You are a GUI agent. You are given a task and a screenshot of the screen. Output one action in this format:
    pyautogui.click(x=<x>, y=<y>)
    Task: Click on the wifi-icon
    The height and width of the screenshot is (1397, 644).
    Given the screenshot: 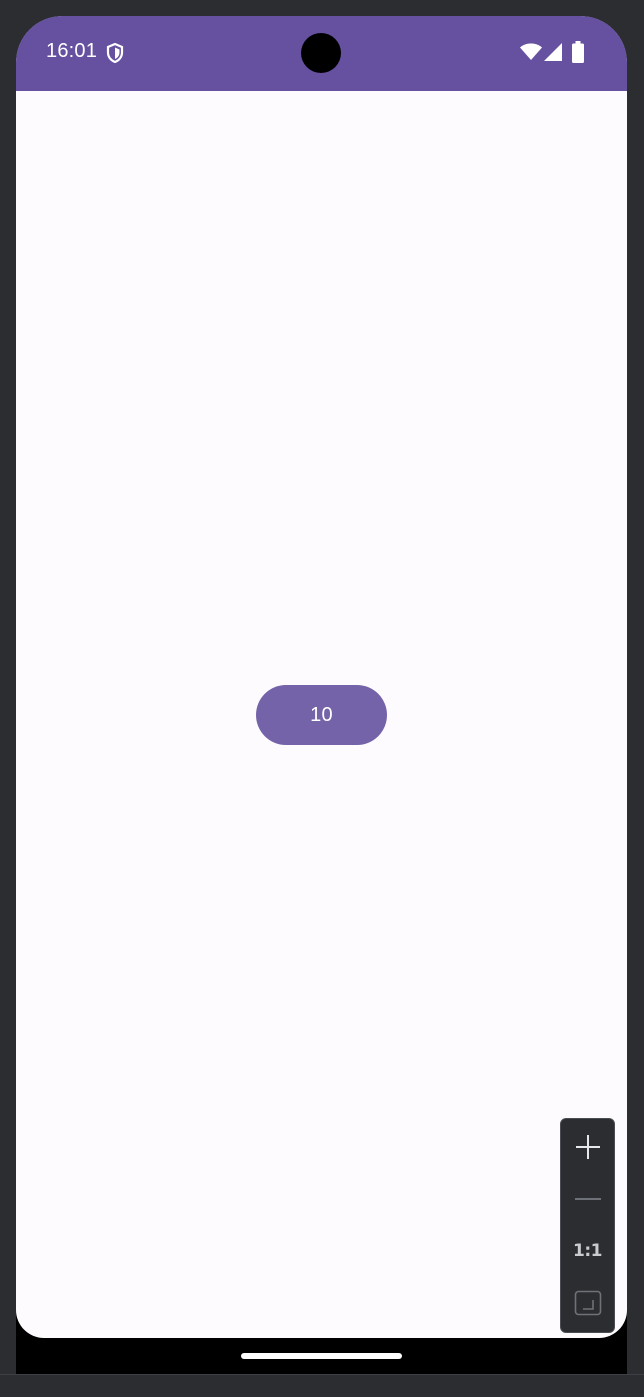 What is the action you would take?
    pyautogui.click(x=531, y=51)
    